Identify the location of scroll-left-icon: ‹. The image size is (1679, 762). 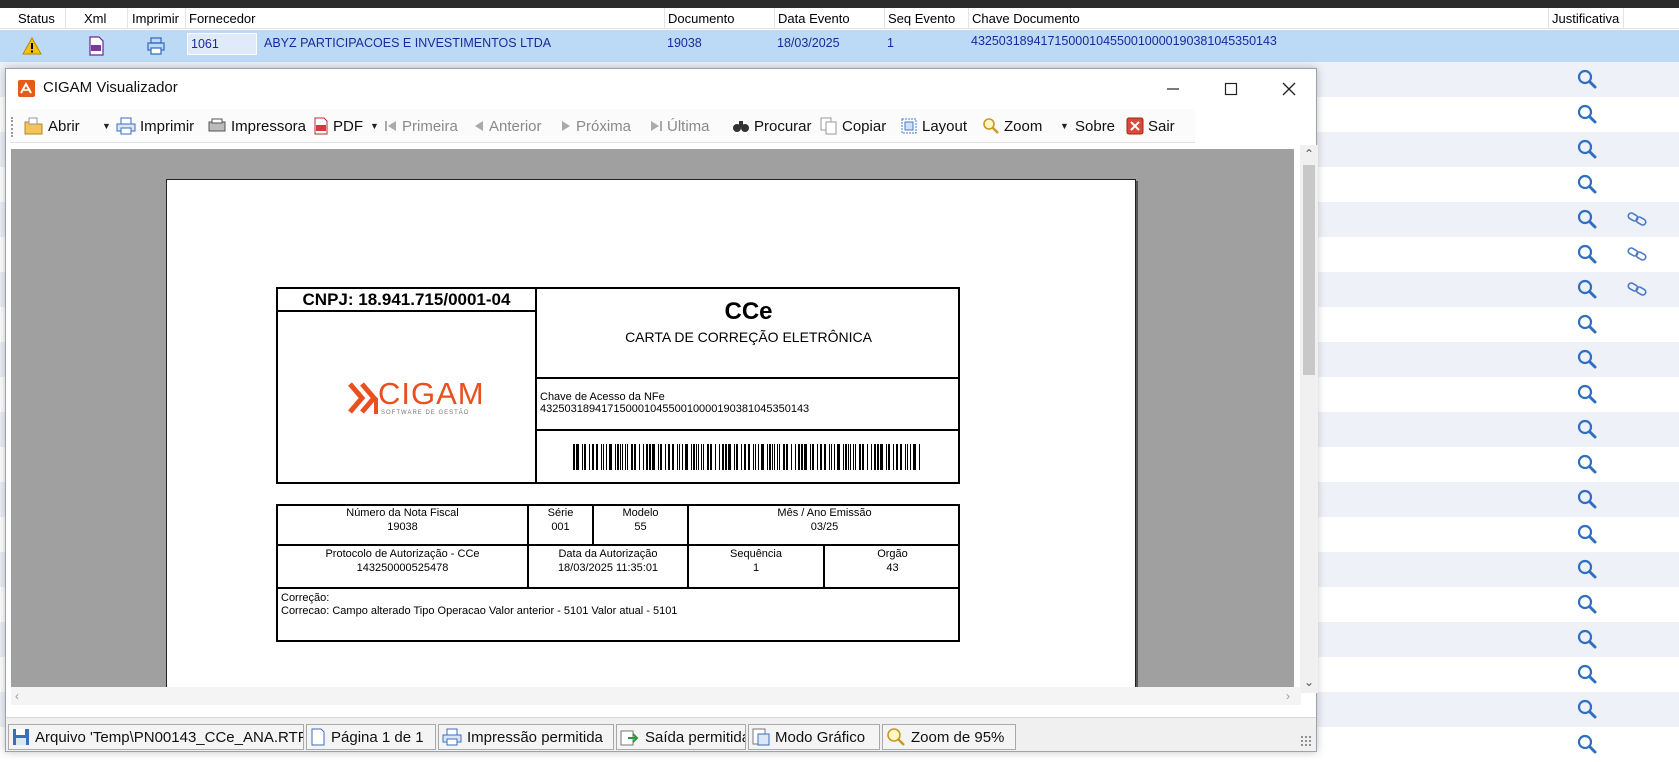
(17, 696).